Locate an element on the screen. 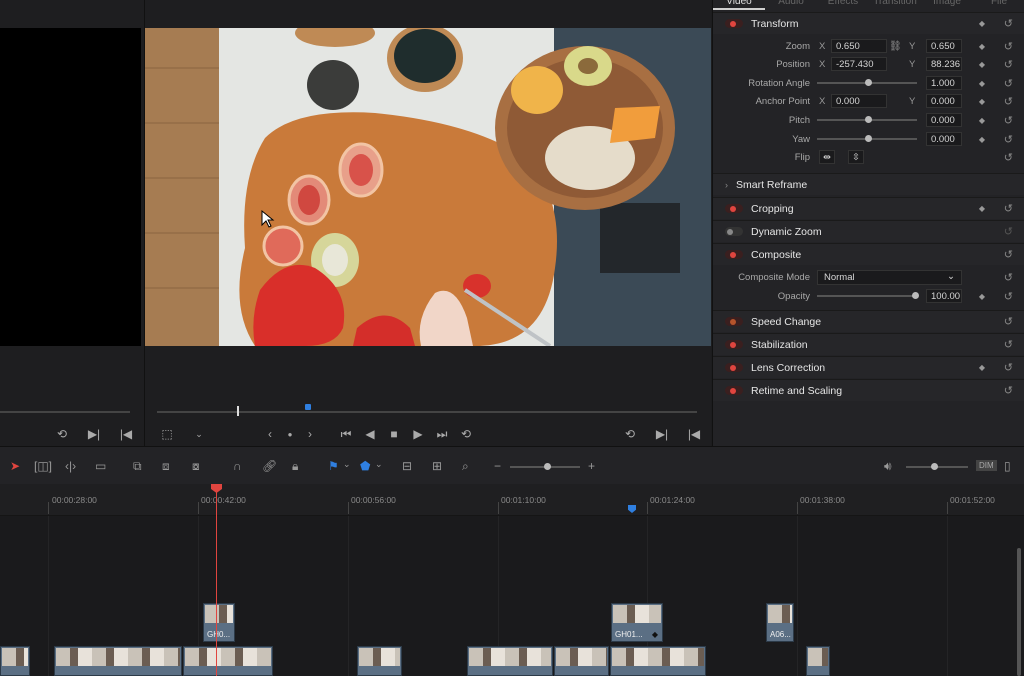 This screenshot has height=676, width=1024. composite-toggle is located at coordinates (734, 254).